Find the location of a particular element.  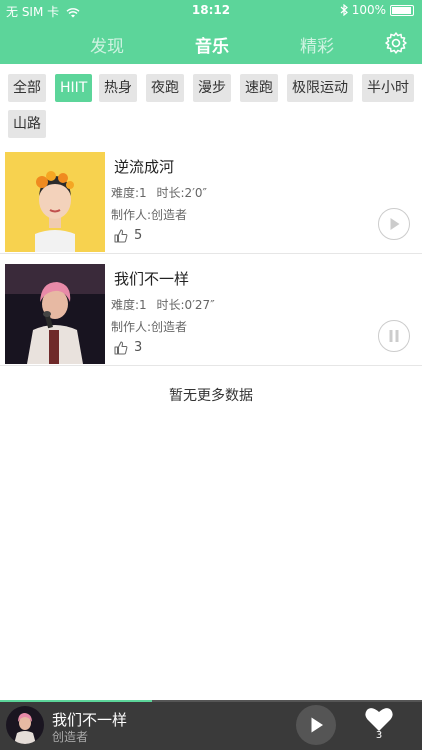

bluetooth-icon is located at coordinates (344, 10).